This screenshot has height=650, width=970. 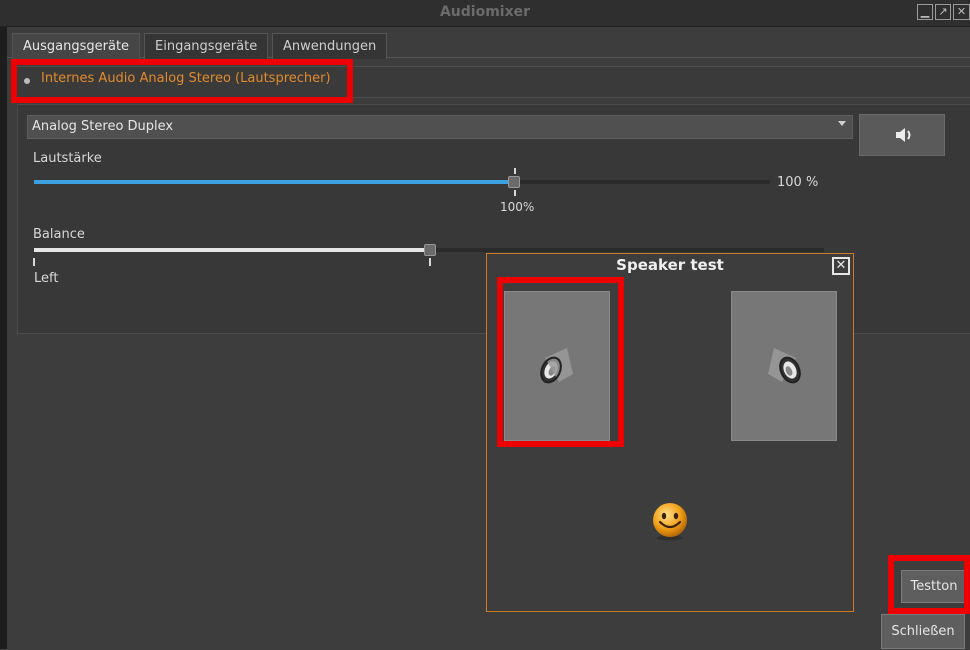 I want to click on close-button: Schließen, so click(x=923, y=631).